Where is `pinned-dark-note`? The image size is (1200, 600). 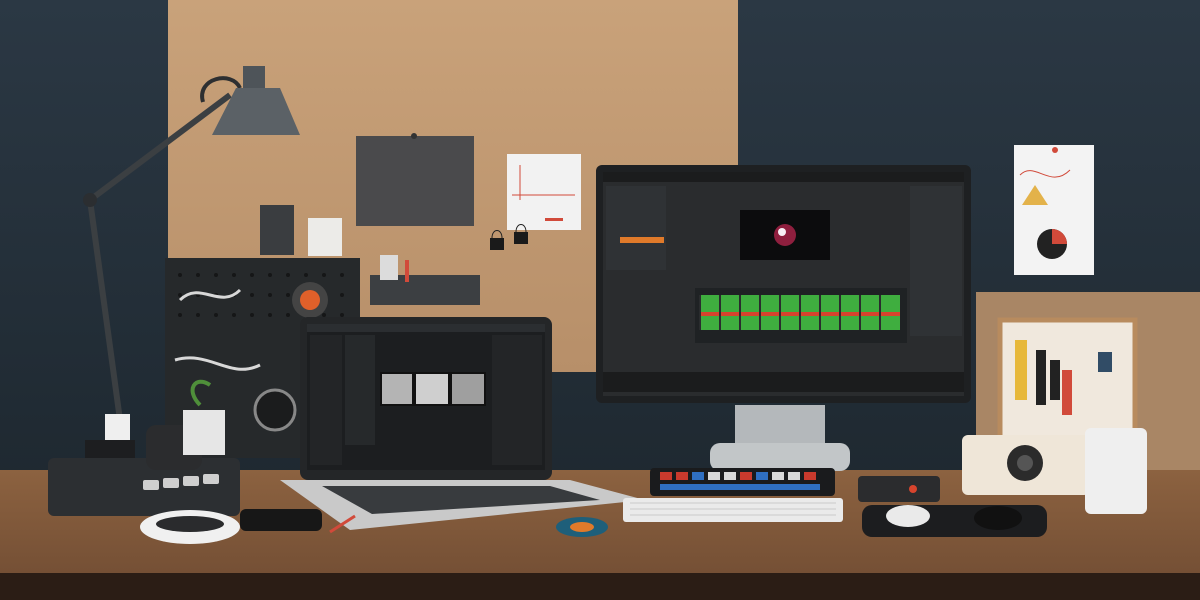
pinned-dark-note is located at coordinates (415, 179).